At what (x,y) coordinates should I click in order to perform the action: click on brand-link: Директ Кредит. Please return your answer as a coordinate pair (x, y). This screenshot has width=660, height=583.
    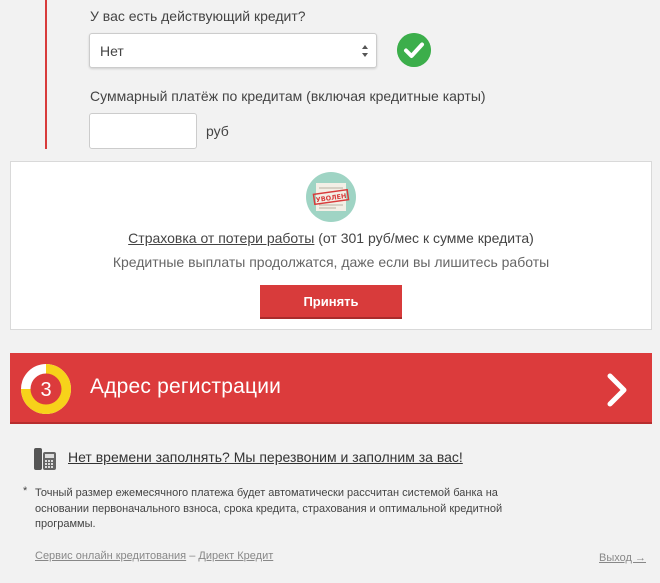
    Looking at the image, I should click on (235, 556).